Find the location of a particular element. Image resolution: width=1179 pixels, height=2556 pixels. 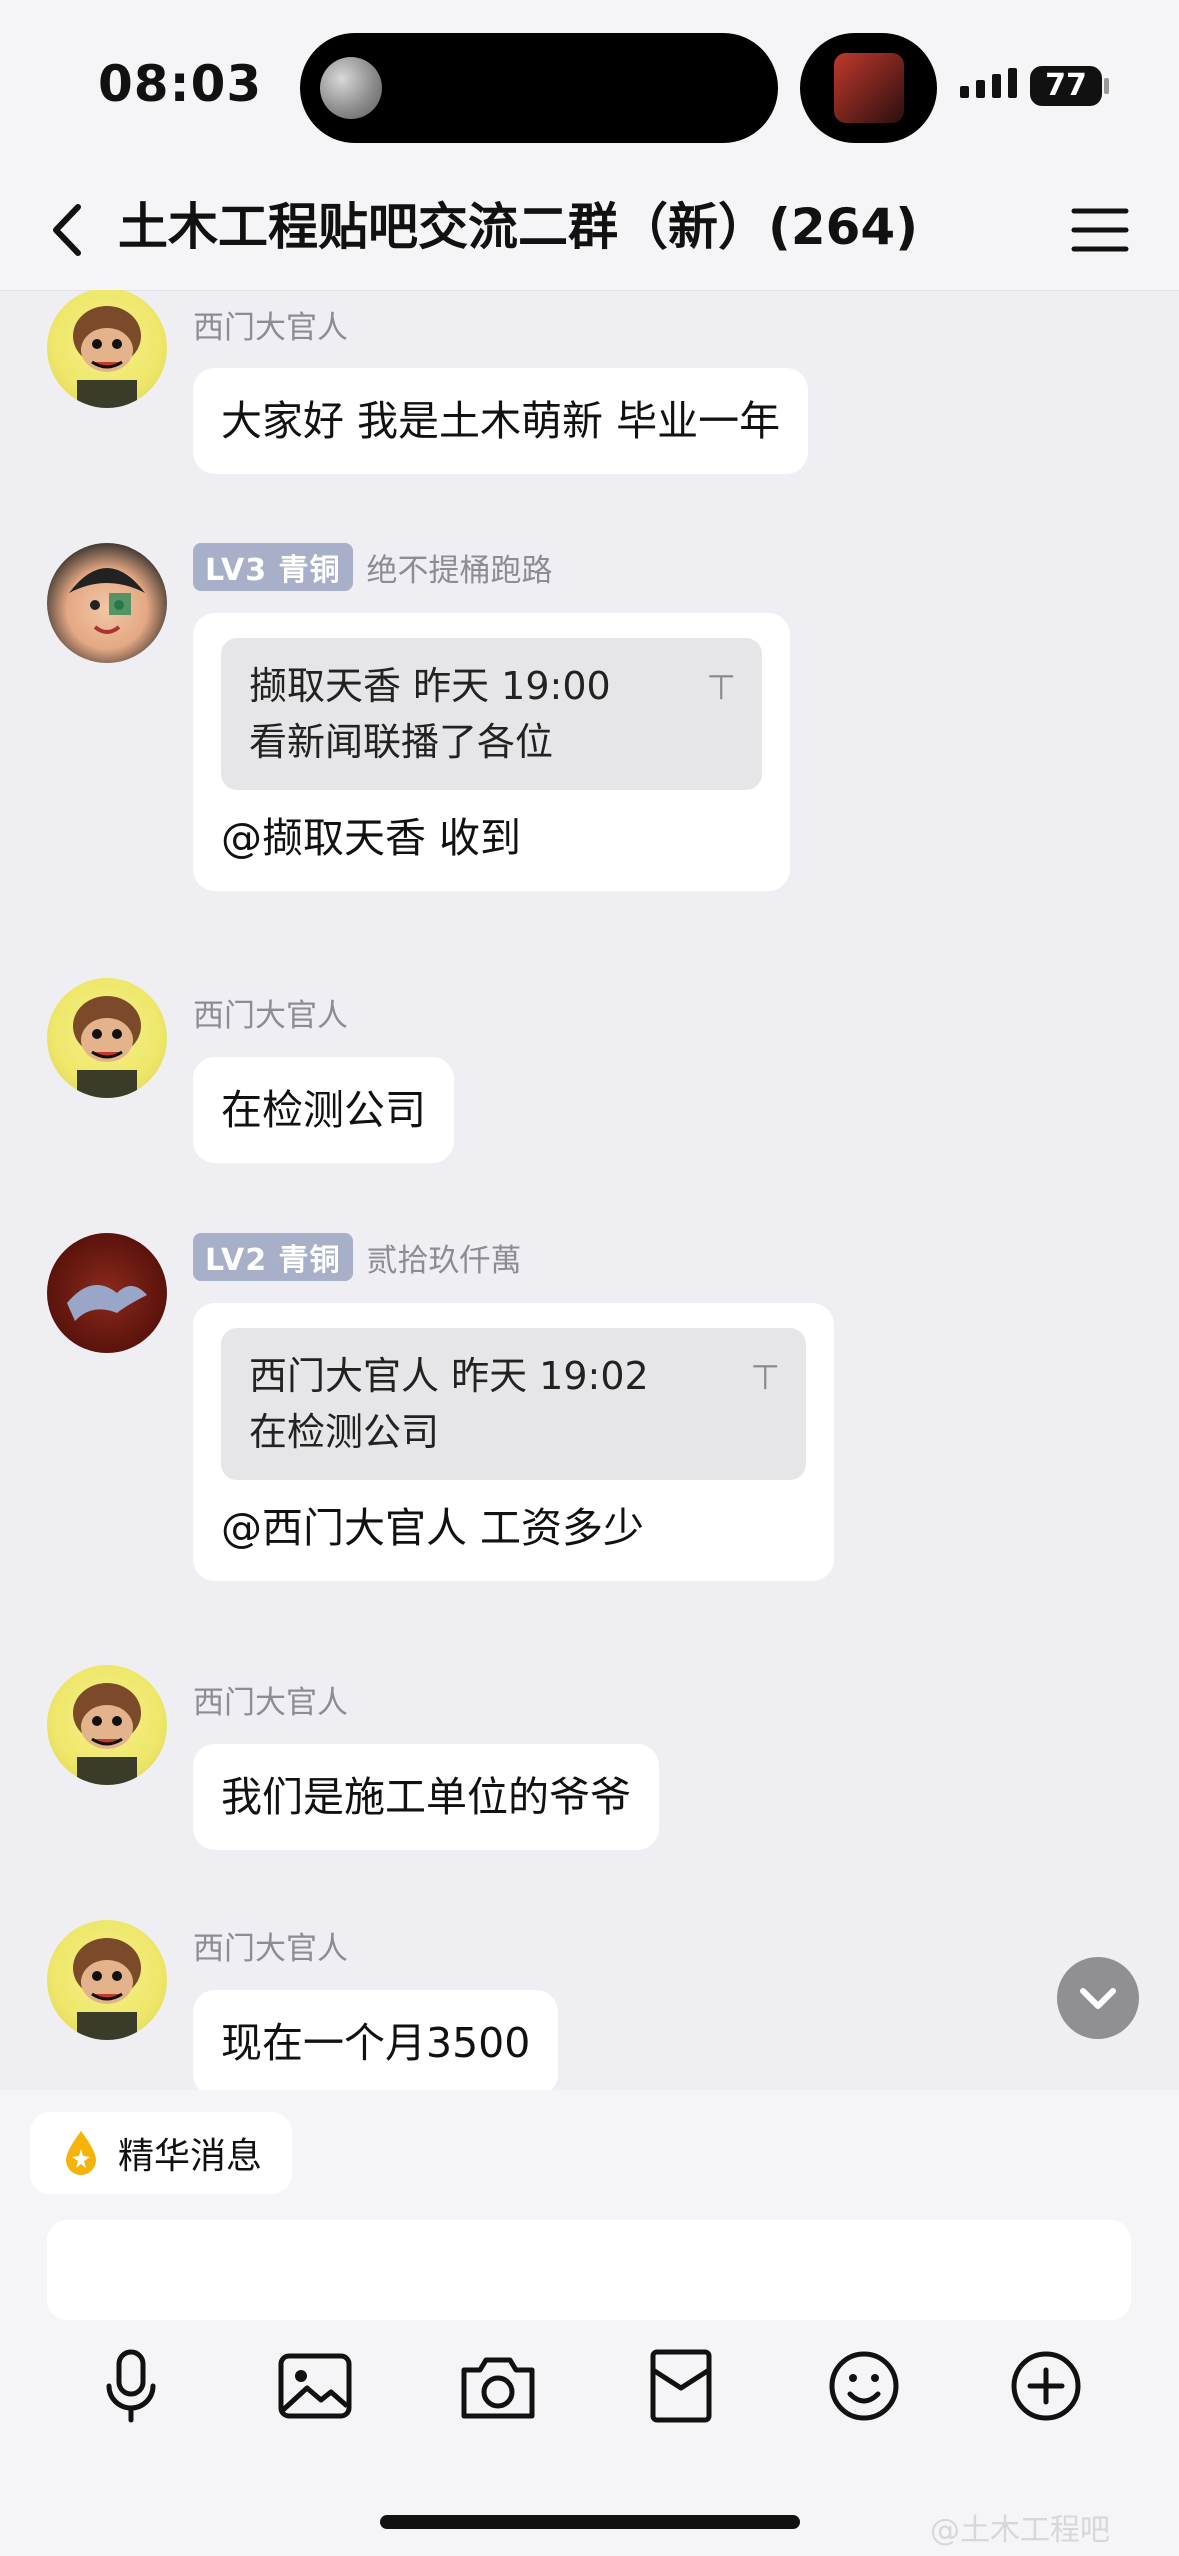

level-badge: LV3 青铜 is located at coordinates (273, 567).